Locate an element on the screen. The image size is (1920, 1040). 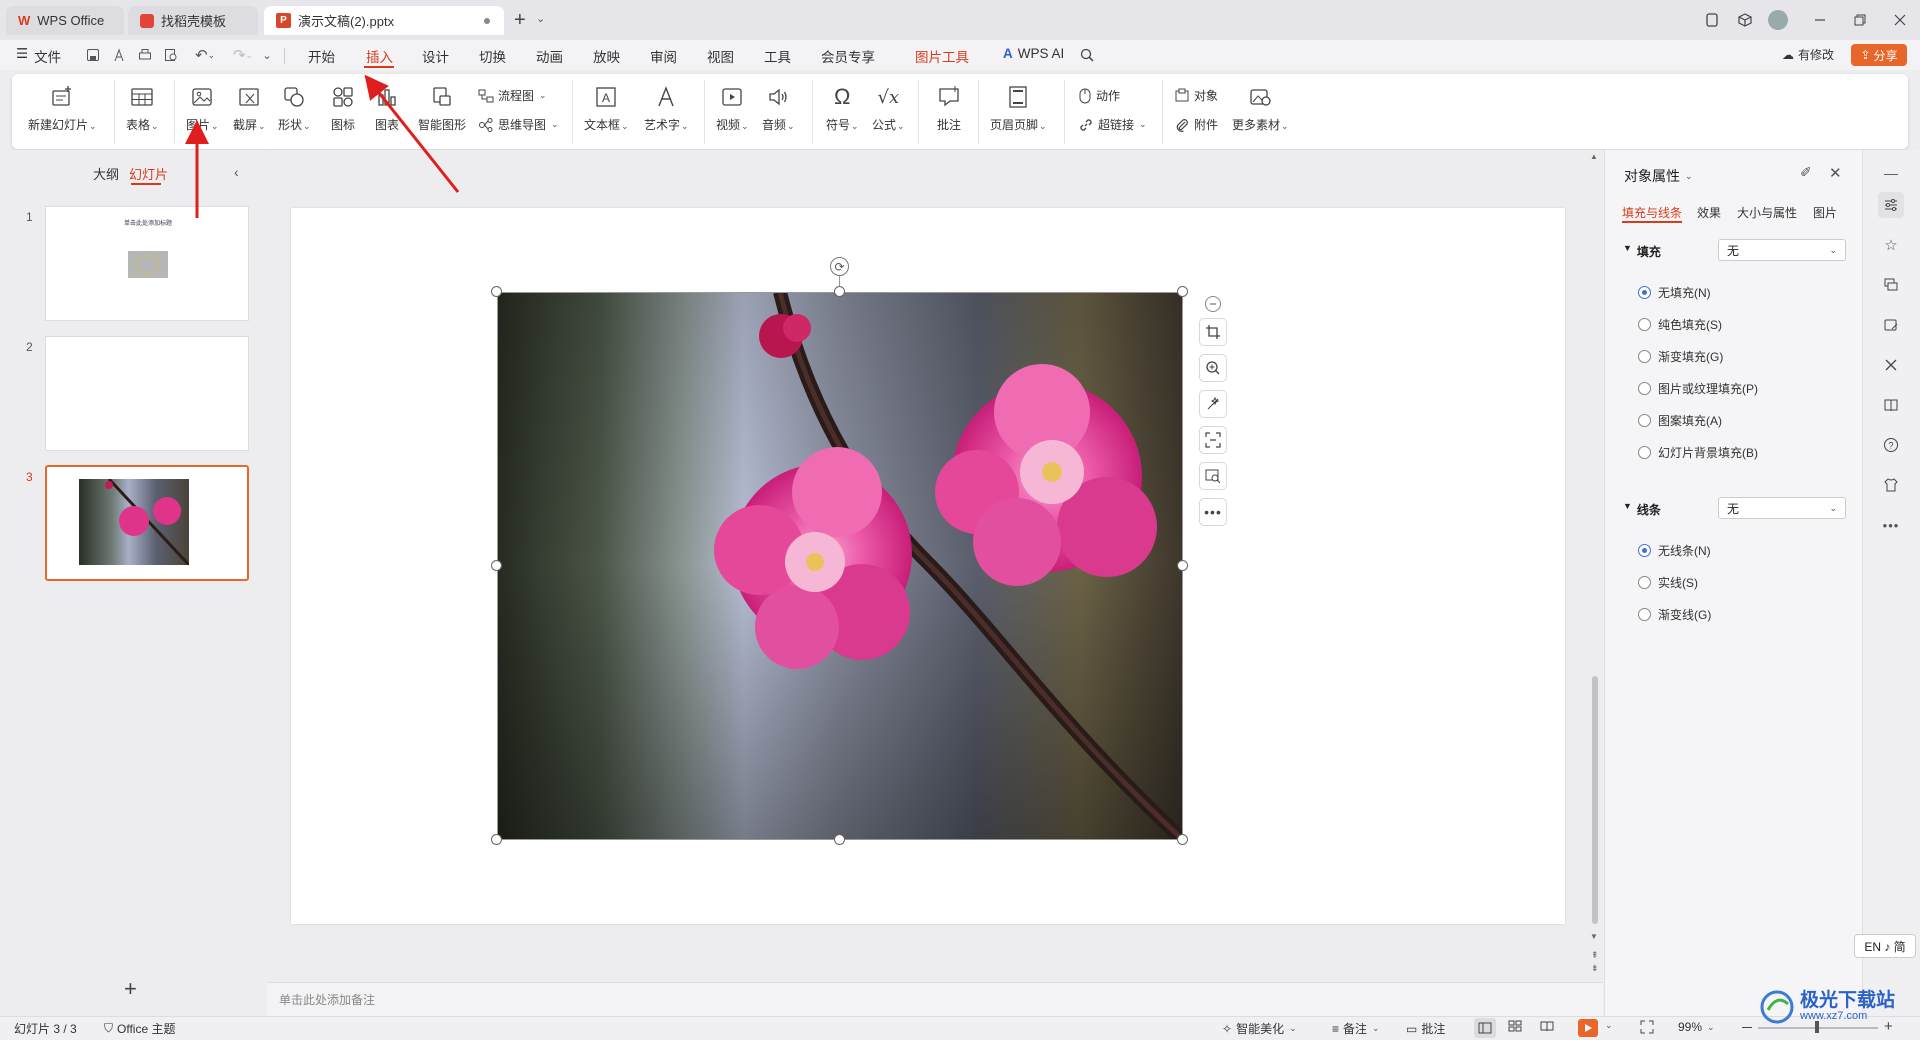
radio-picture-texture-fill: 图片或纹理填充(P) is located at coordinates (1698, 388).